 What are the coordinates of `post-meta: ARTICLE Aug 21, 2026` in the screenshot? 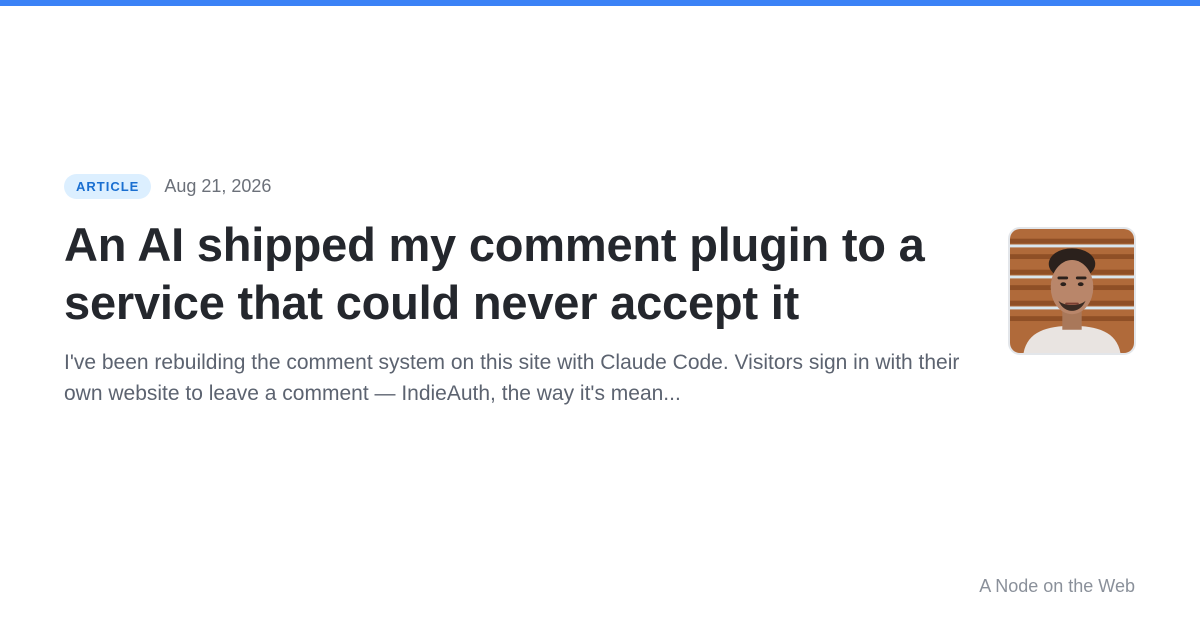 It's located at (167, 186).